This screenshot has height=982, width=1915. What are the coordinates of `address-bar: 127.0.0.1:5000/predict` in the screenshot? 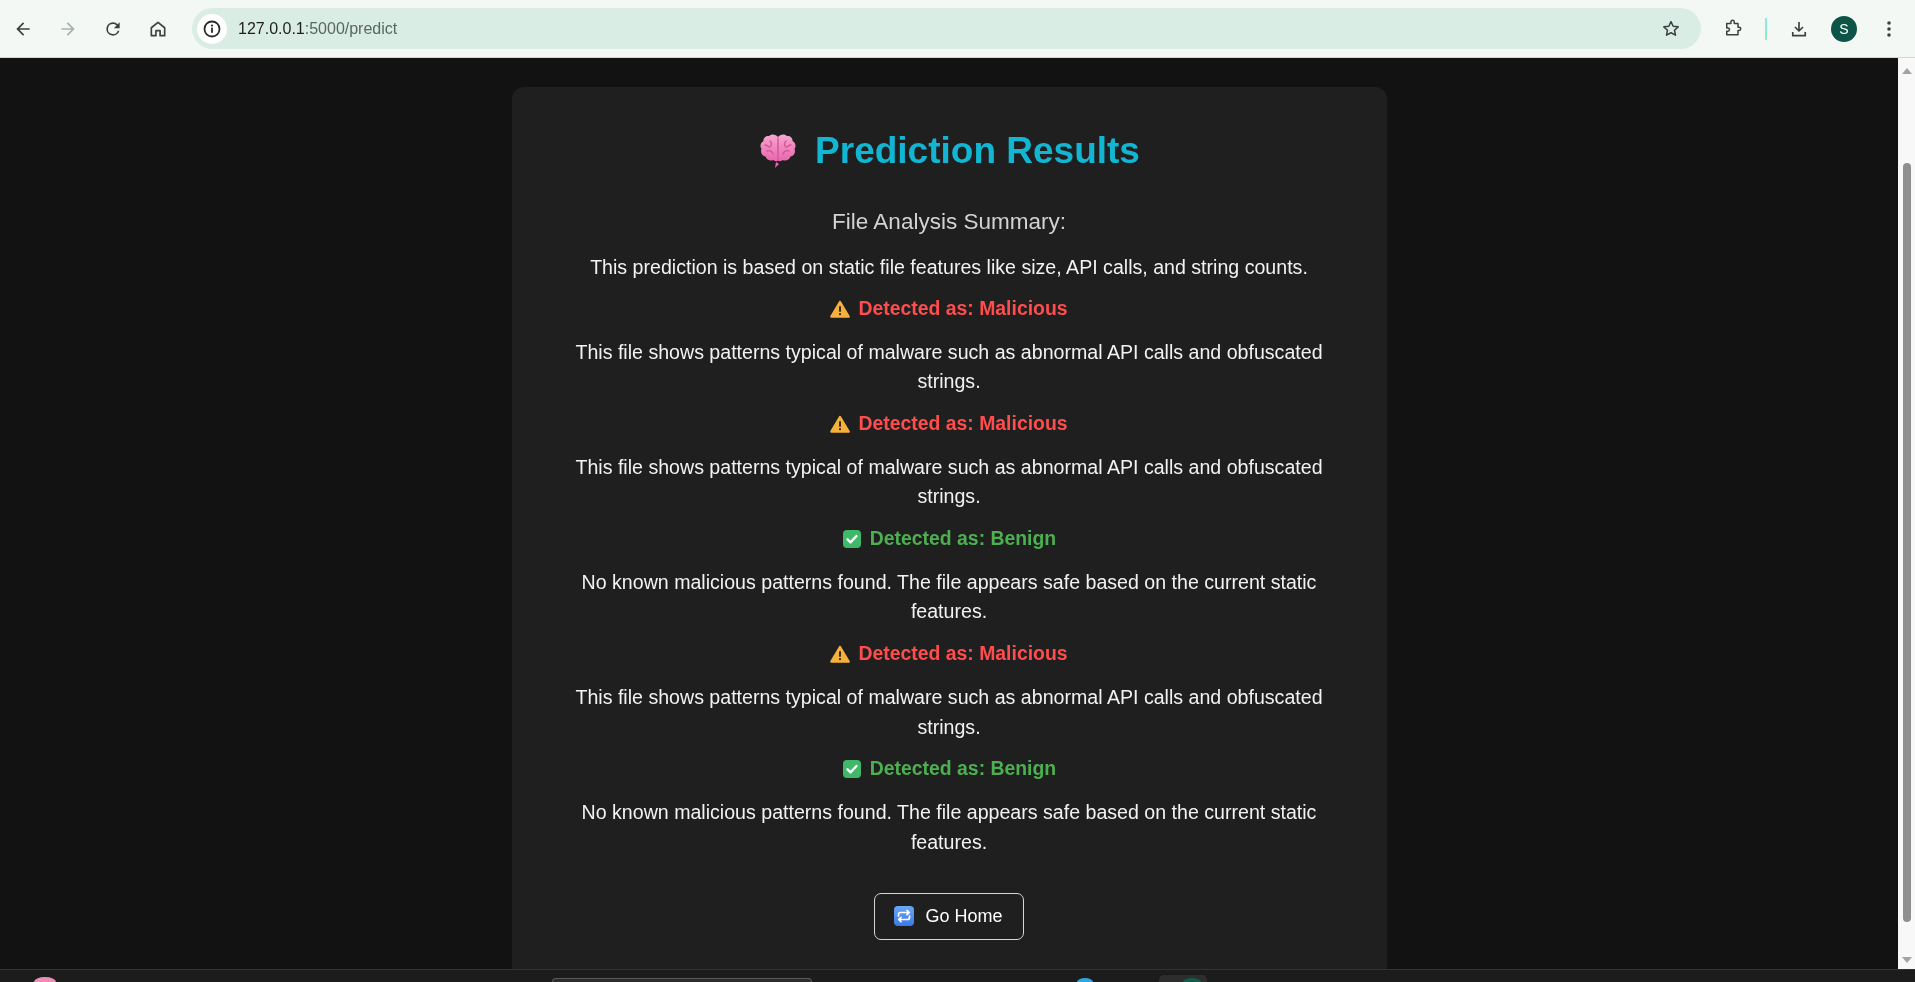 It's located at (946, 28).